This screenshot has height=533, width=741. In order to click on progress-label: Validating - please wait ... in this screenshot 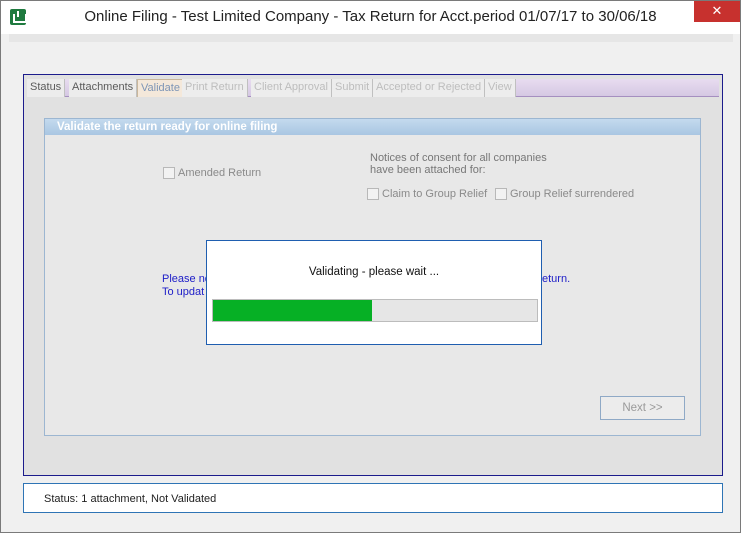, I will do `click(374, 272)`.